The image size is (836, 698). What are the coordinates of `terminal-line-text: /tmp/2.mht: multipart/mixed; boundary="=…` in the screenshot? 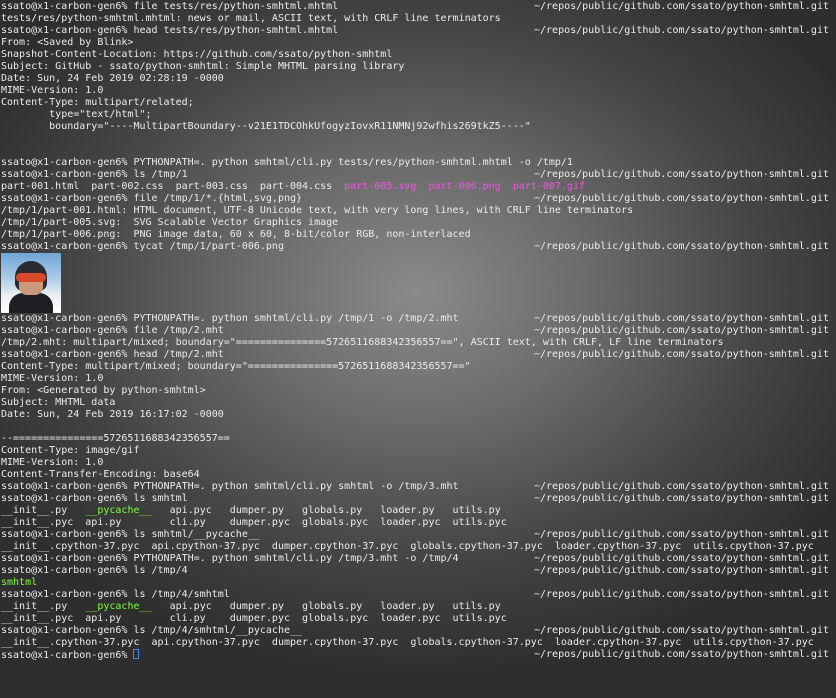 It's located at (362, 343).